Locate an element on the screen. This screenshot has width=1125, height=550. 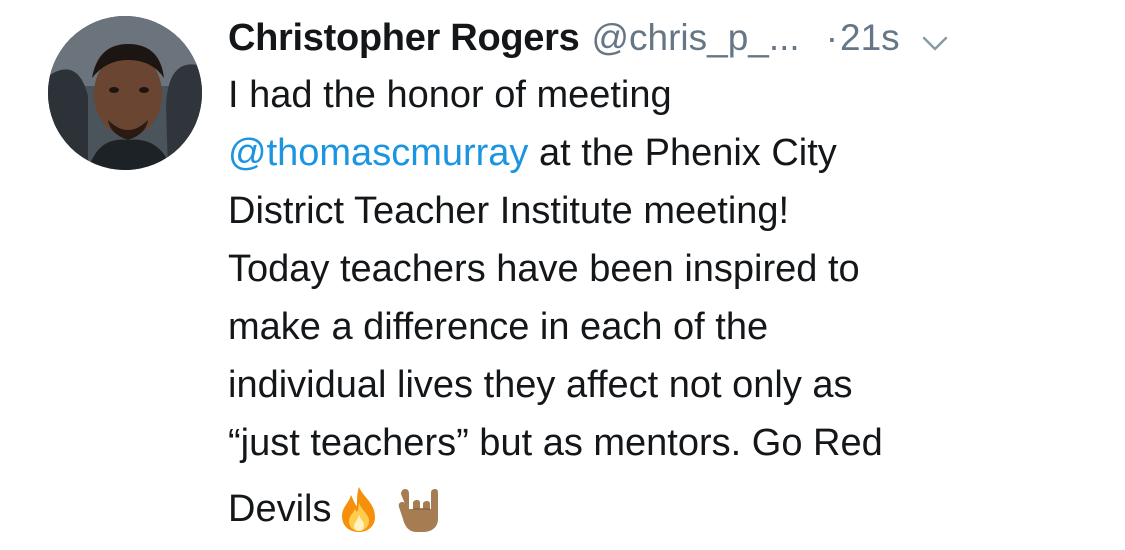
tweet-line: District Teacher Institute meeting! is located at coordinates (509, 211).